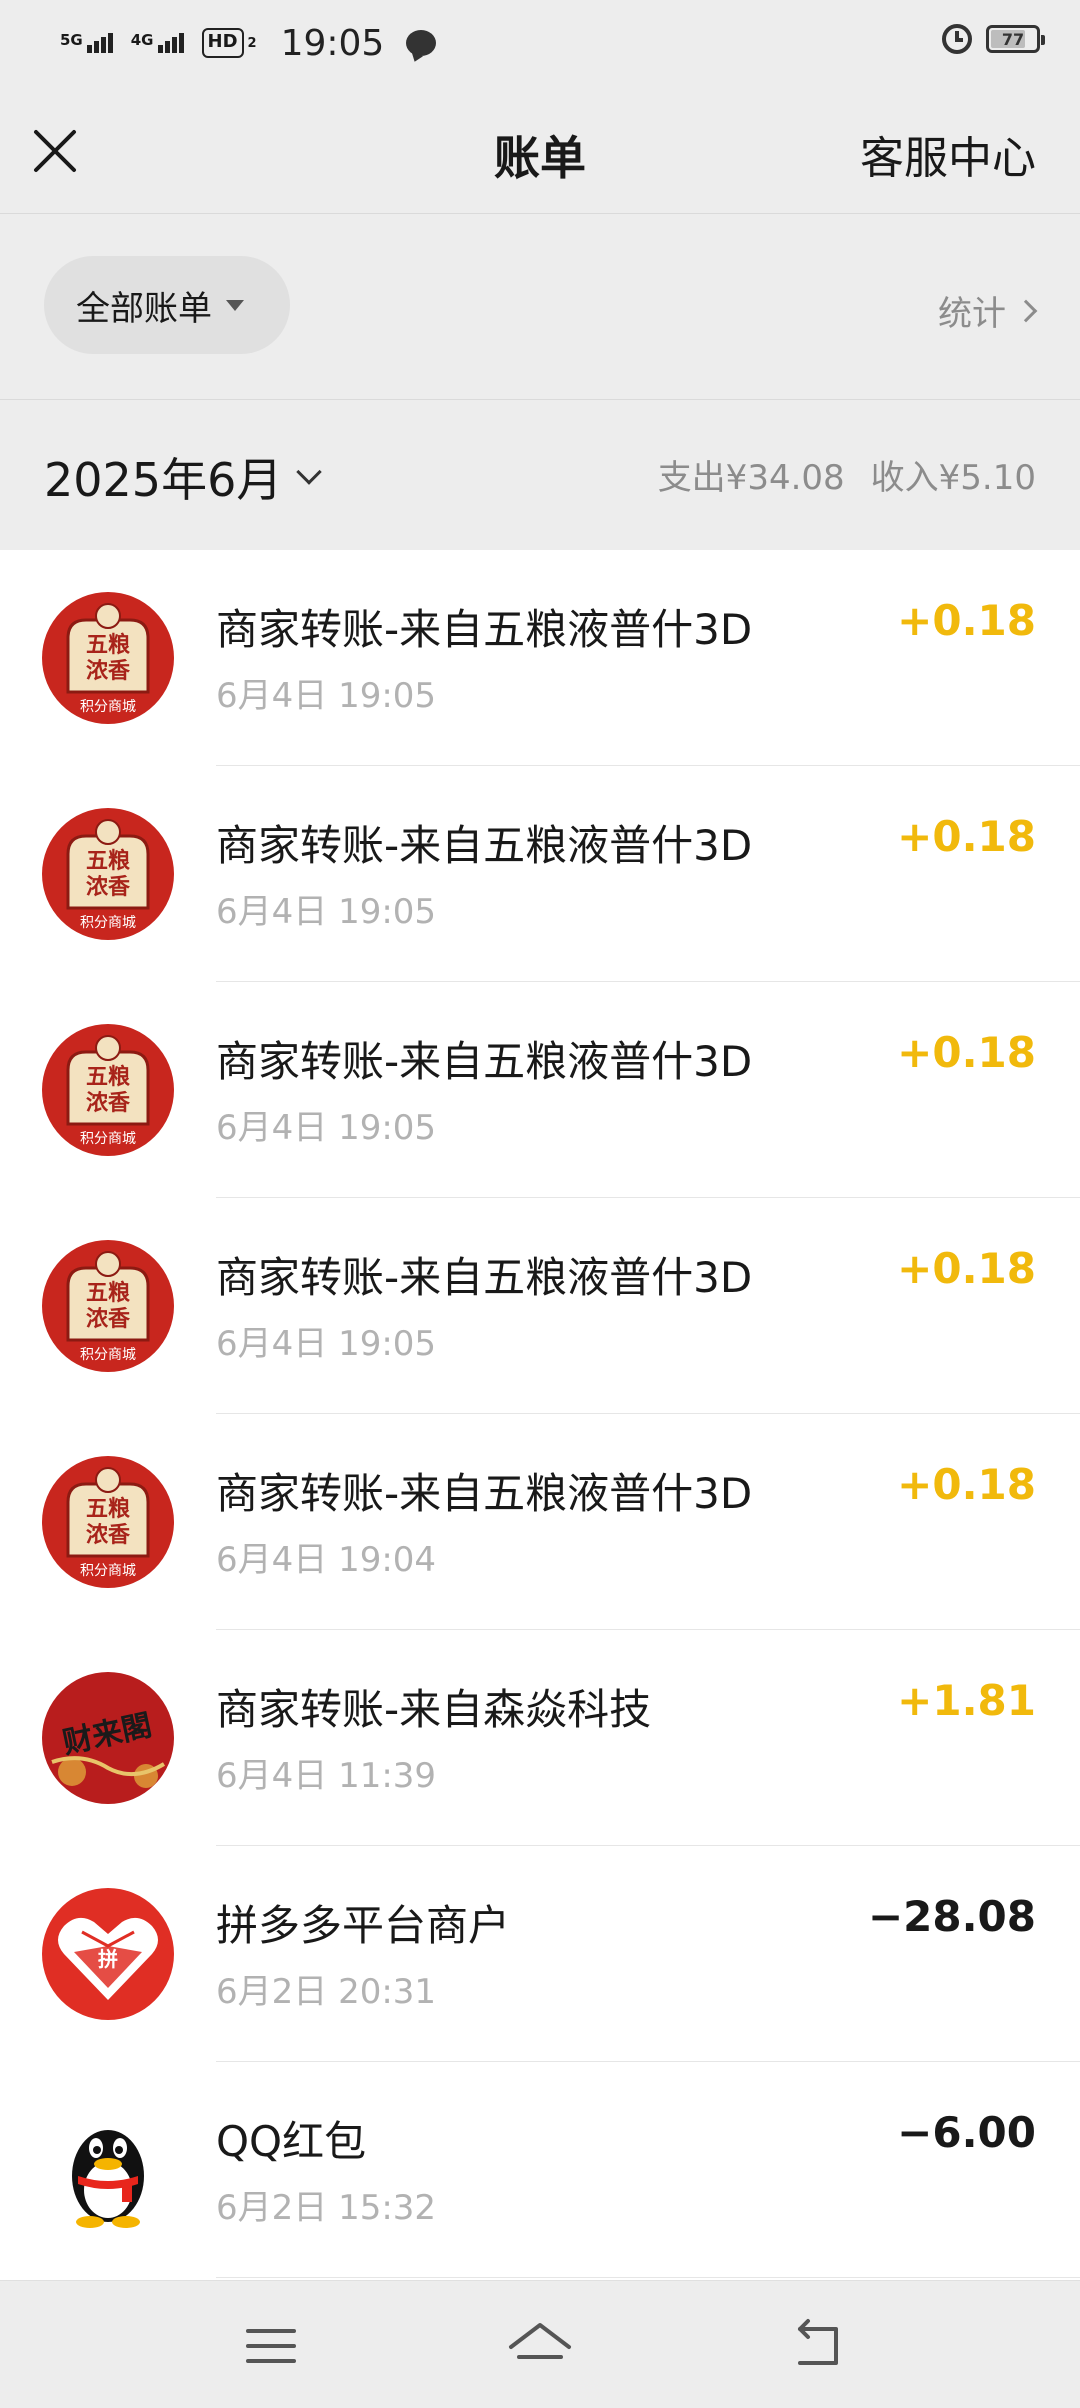 This screenshot has width=1080, height=2408. I want to click on transaction-time: 6月4日 11:39, so click(326, 1776).